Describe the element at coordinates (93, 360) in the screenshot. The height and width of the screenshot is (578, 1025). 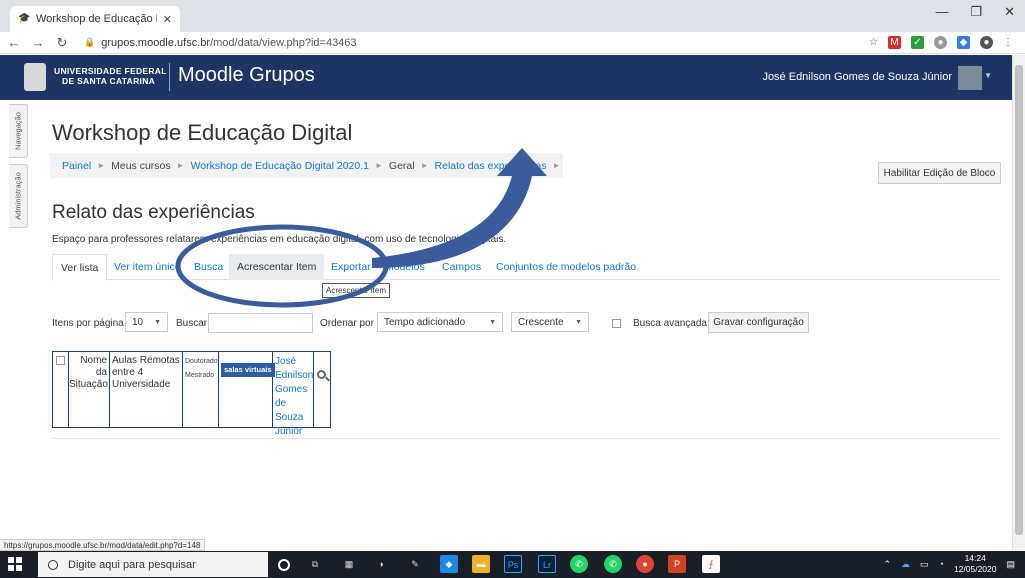
I see `label-name: Nome` at that location.